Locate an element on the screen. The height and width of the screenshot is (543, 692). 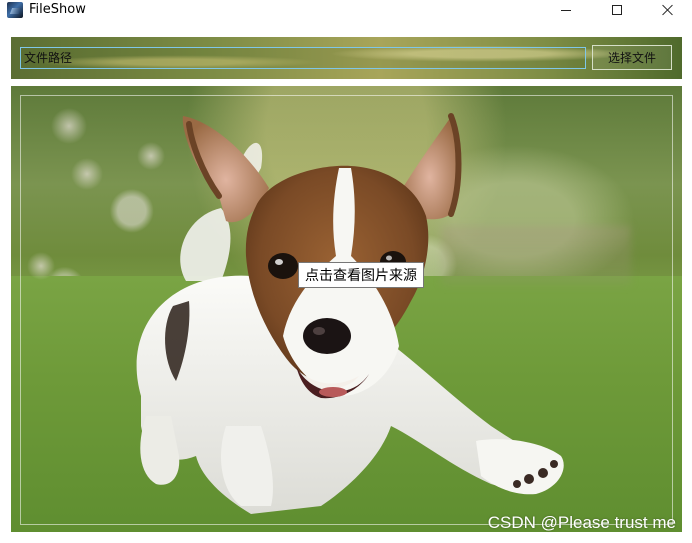
title-bar: FileShow is located at coordinates (346, 11).